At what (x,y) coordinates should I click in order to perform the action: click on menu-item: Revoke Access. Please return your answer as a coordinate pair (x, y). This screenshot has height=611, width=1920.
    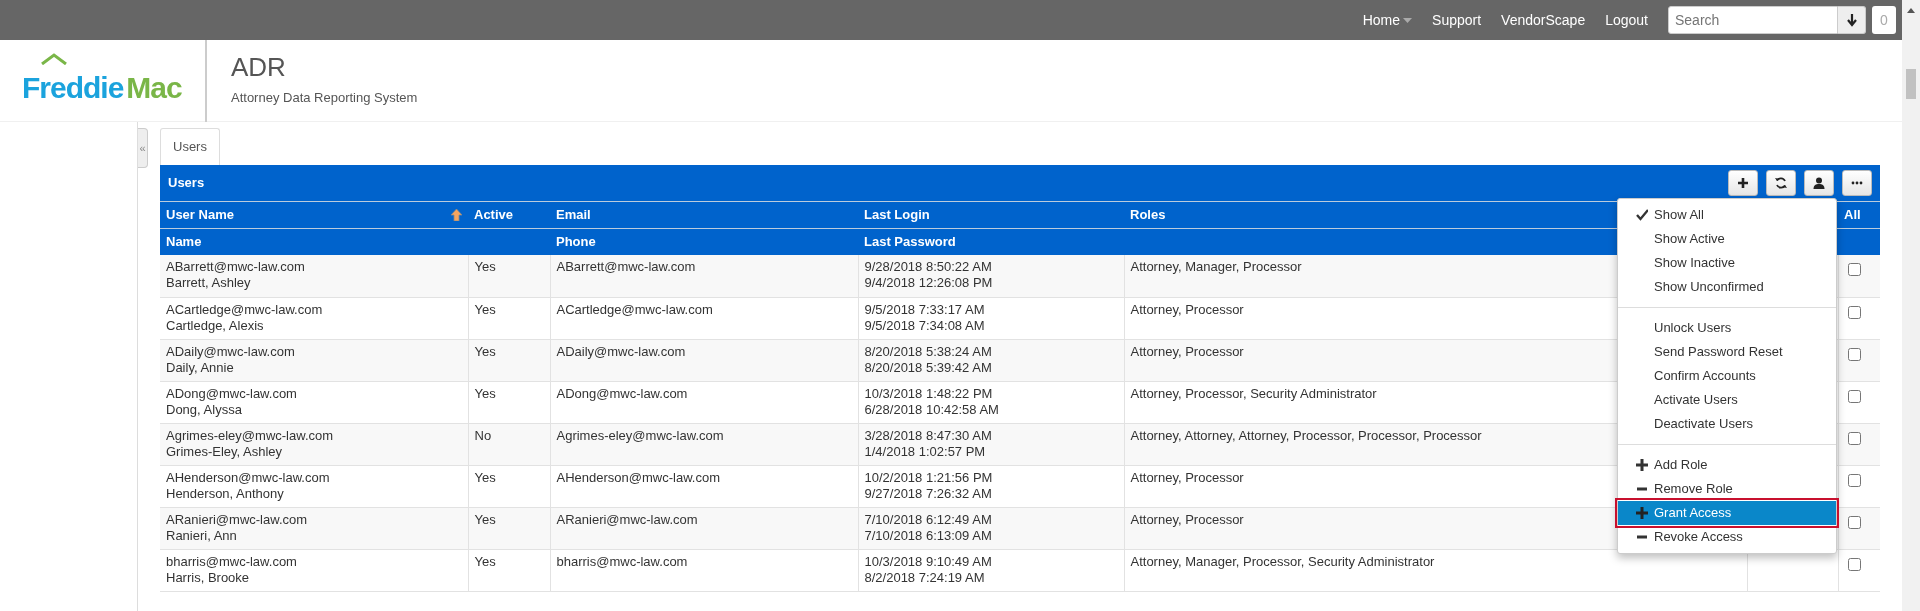
    Looking at the image, I should click on (1727, 536).